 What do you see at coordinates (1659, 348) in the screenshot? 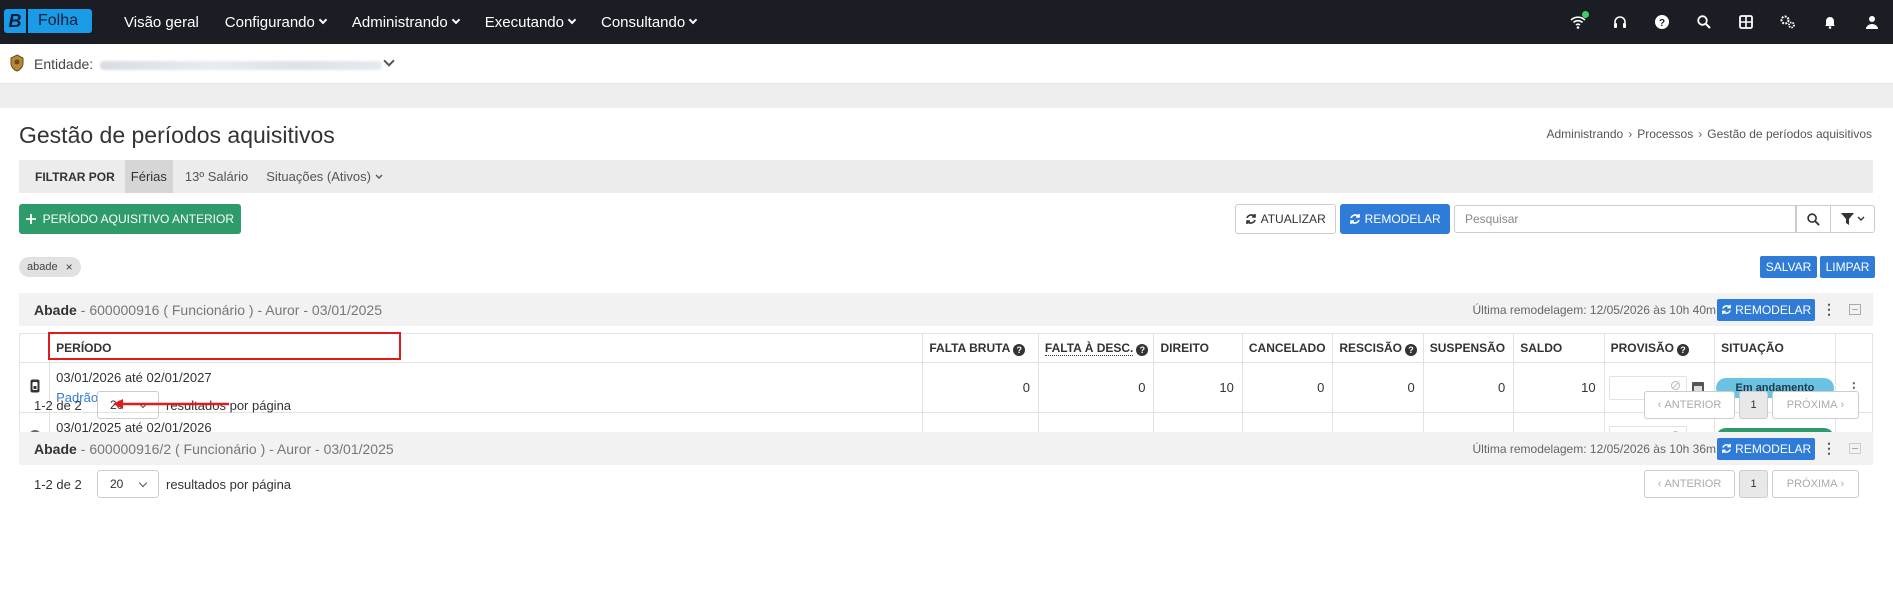
I see `header-provisao: PROVISÃO?` at bounding box center [1659, 348].